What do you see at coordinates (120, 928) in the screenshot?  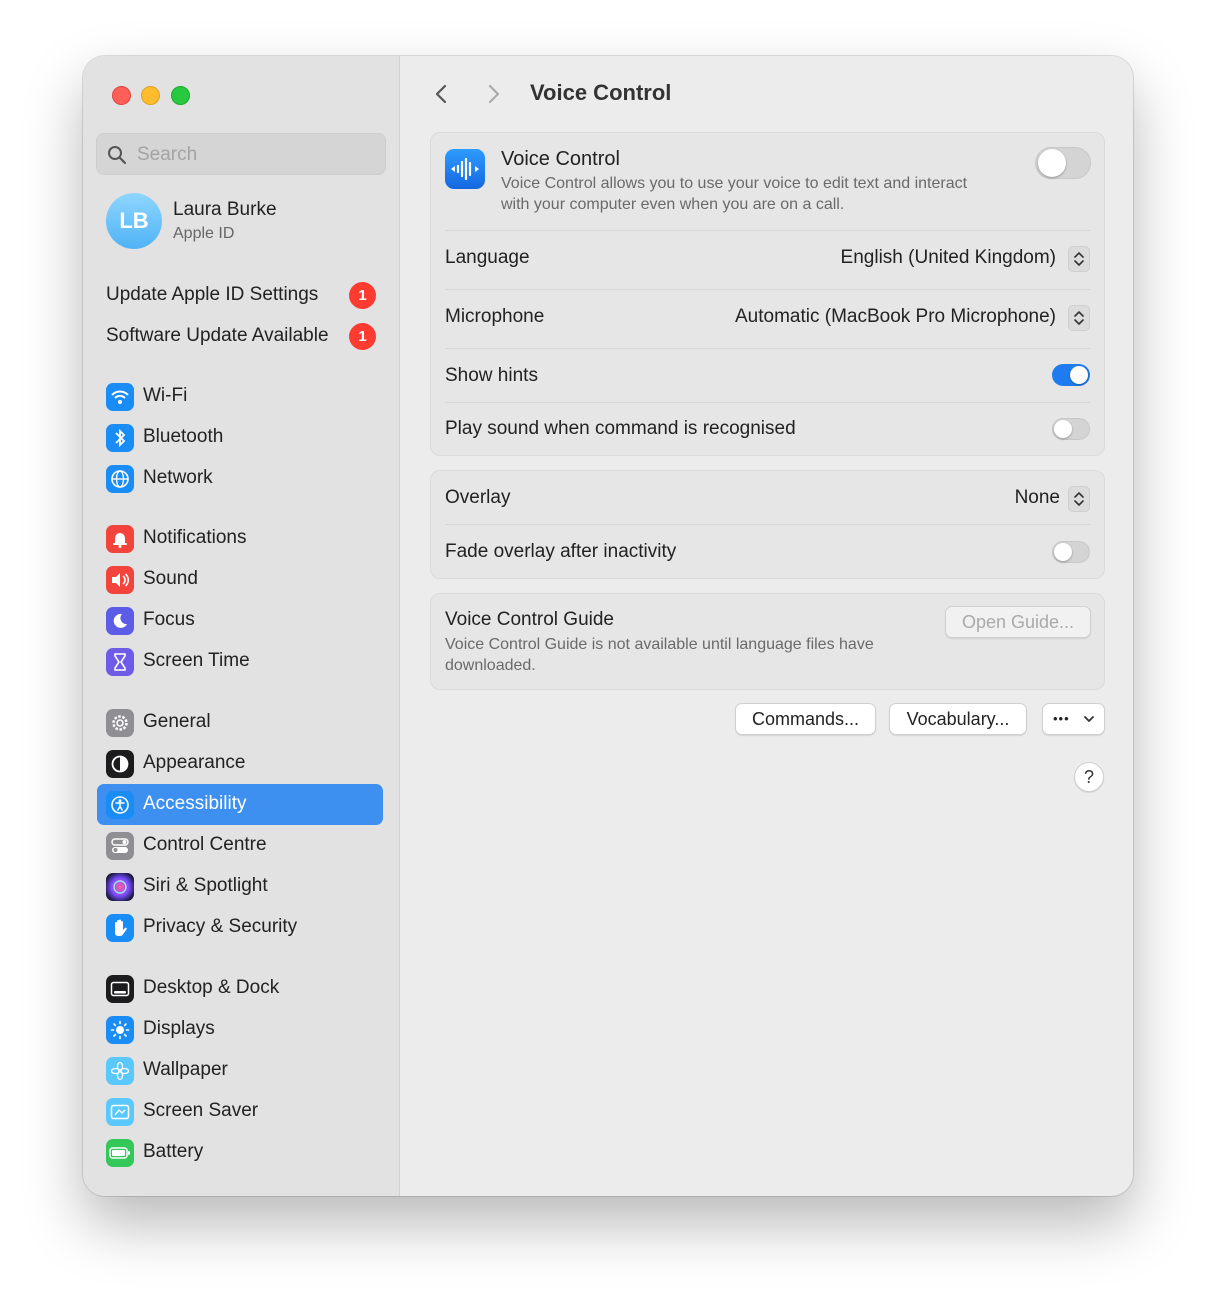 I see `hand-icon` at bounding box center [120, 928].